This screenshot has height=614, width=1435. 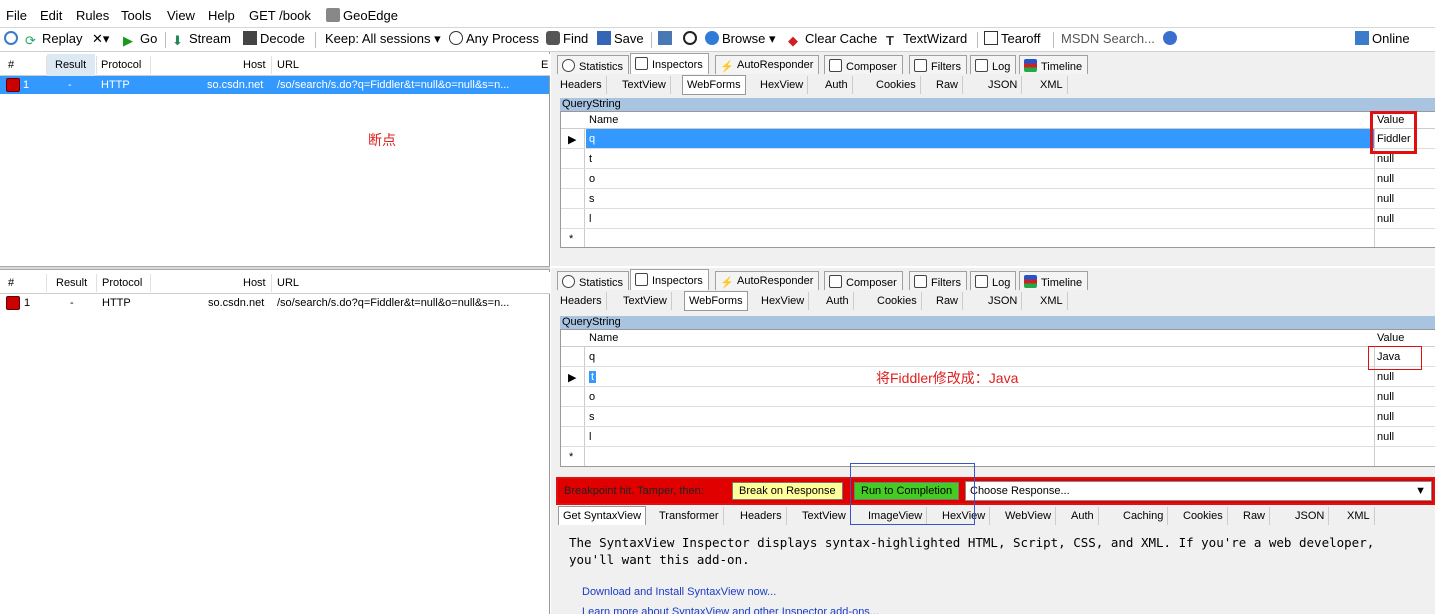 I want to click on camera-icon, so click(x=665, y=38).